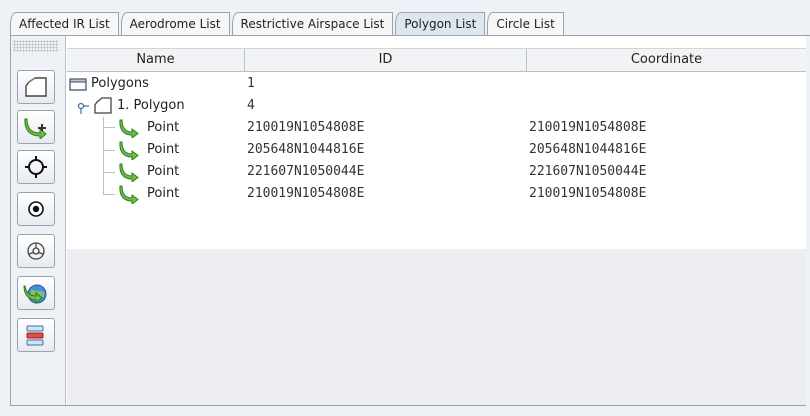 The height and width of the screenshot is (416, 810). I want to click on globe-arrow-icon, so click(36, 293).